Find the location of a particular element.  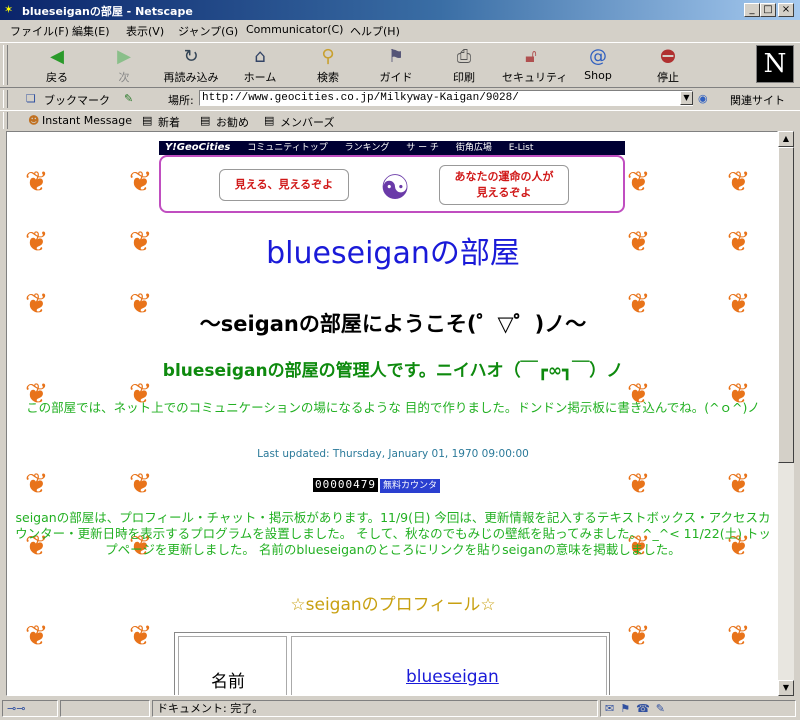

maximize-button: □ is located at coordinates (768, 10).